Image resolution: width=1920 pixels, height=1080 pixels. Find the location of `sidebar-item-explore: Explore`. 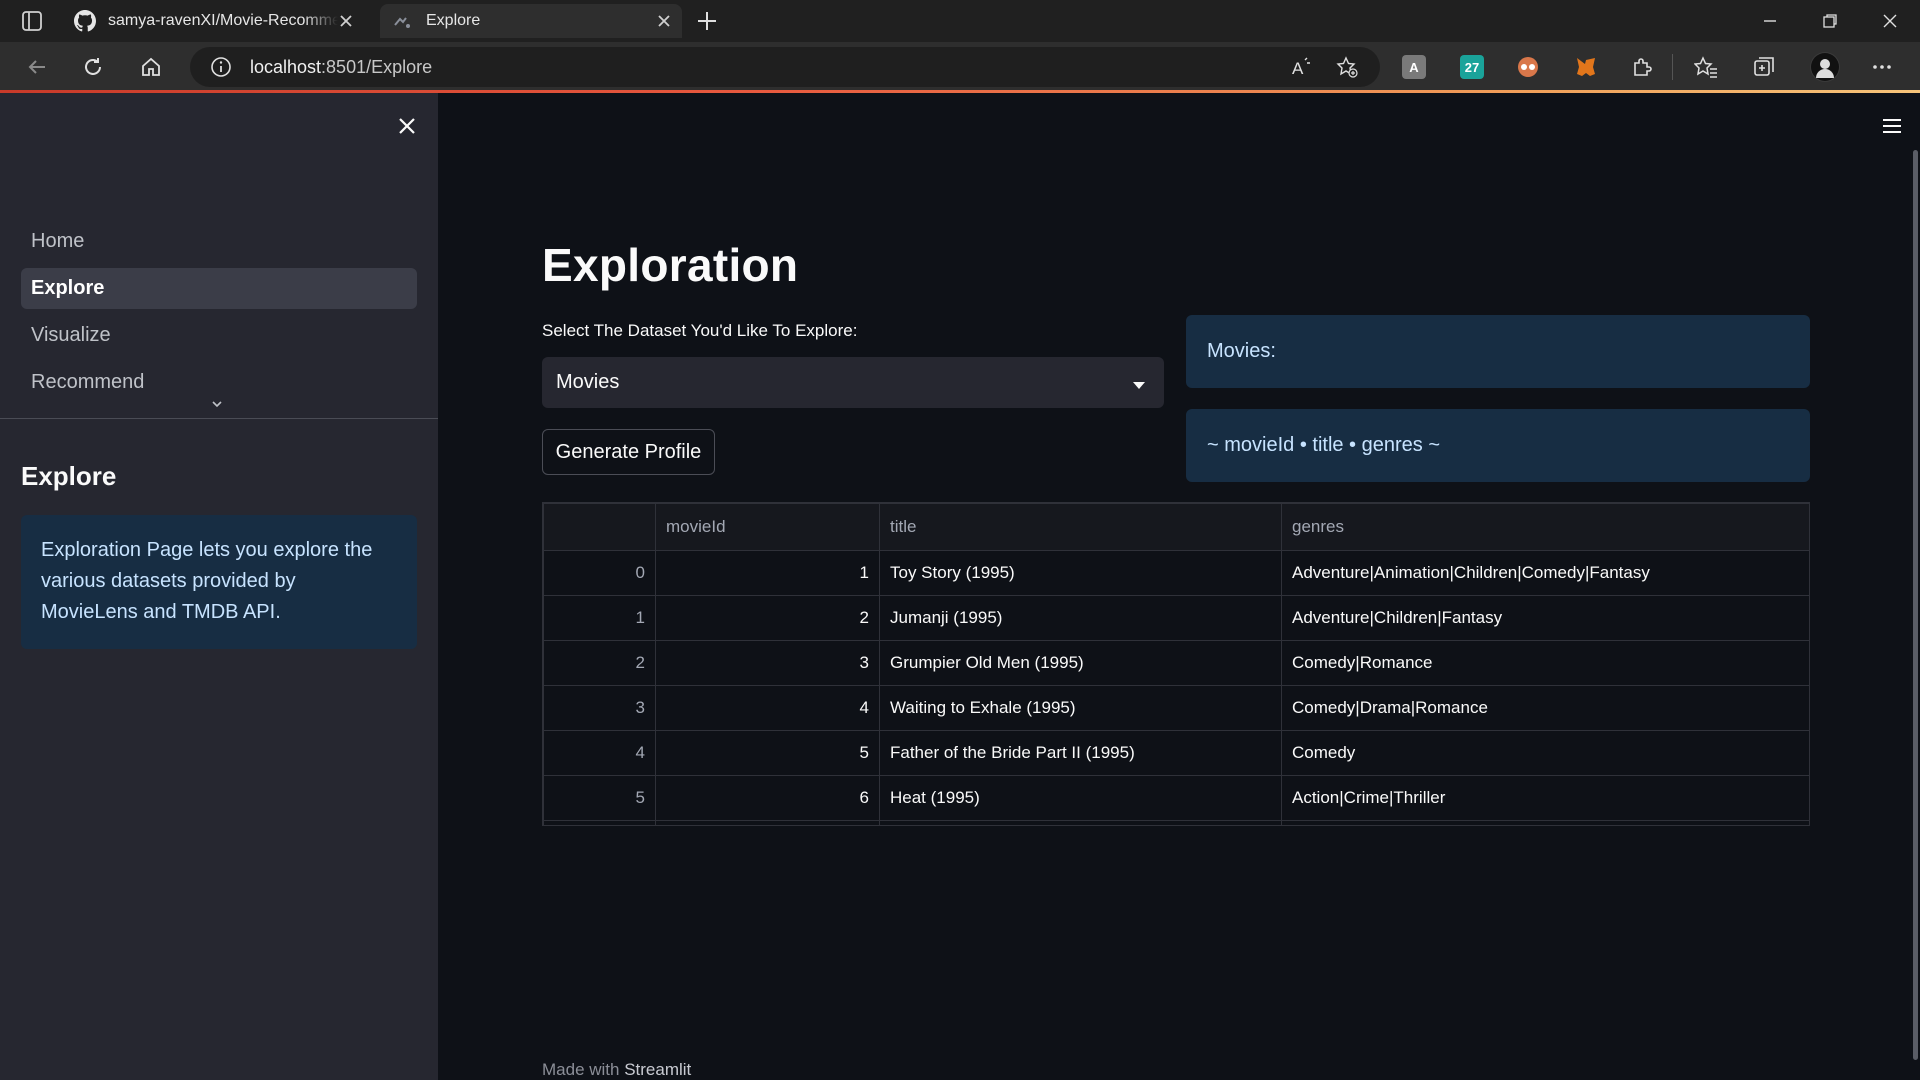

sidebar-item-explore: Explore is located at coordinates (219, 288).